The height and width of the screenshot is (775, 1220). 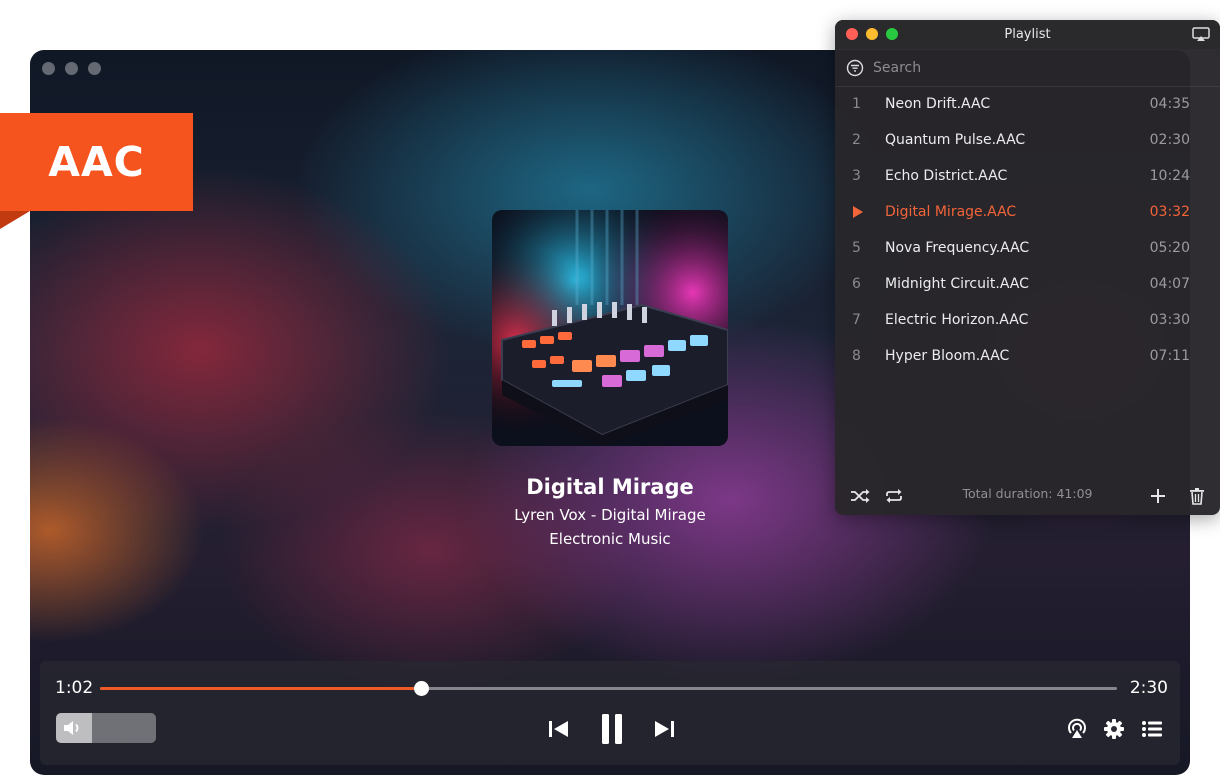 What do you see at coordinates (74, 688) in the screenshot?
I see `elapsed-time: 1:02` at bounding box center [74, 688].